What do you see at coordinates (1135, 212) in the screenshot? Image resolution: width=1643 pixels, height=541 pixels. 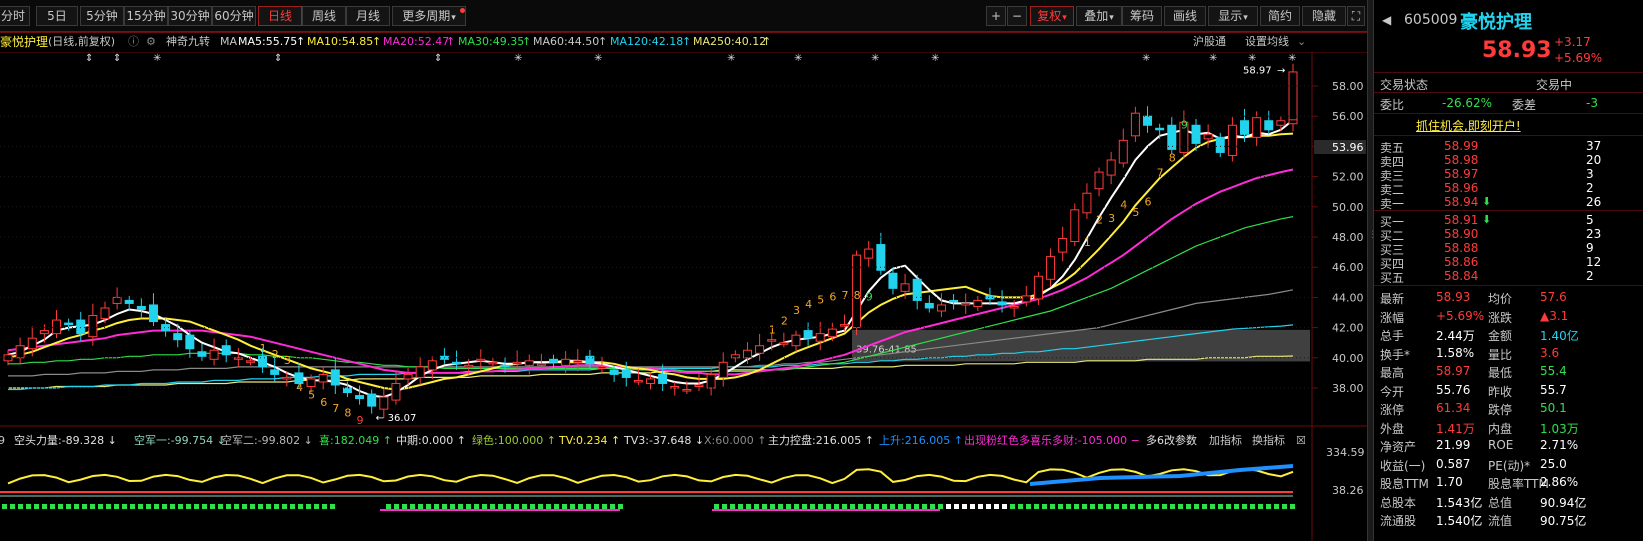 I see `nine-turn-label: 5` at bounding box center [1135, 212].